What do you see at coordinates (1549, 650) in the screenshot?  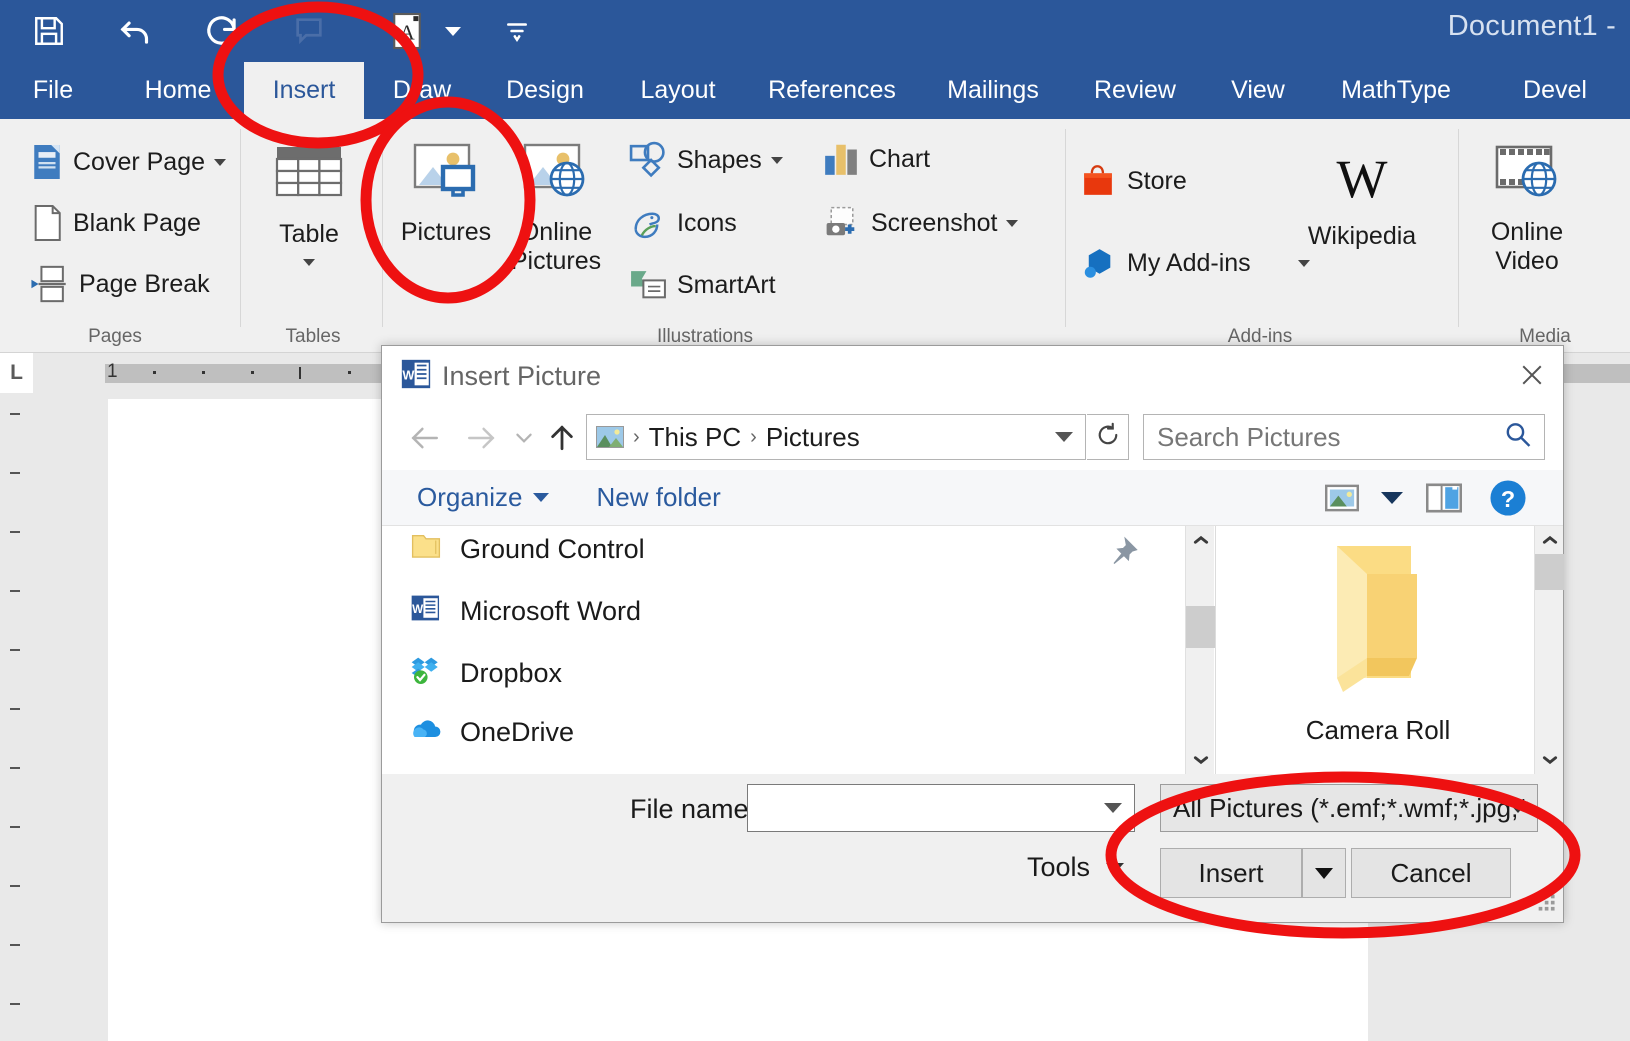 I see `file-pane-scrollbar` at bounding box center [1549, 650].